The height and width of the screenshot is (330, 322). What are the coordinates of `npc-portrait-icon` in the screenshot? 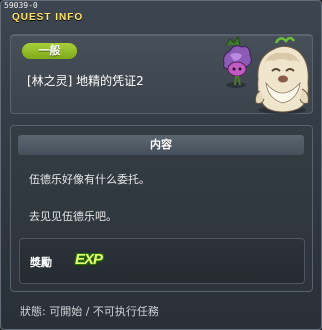 It's located at (266, 74).